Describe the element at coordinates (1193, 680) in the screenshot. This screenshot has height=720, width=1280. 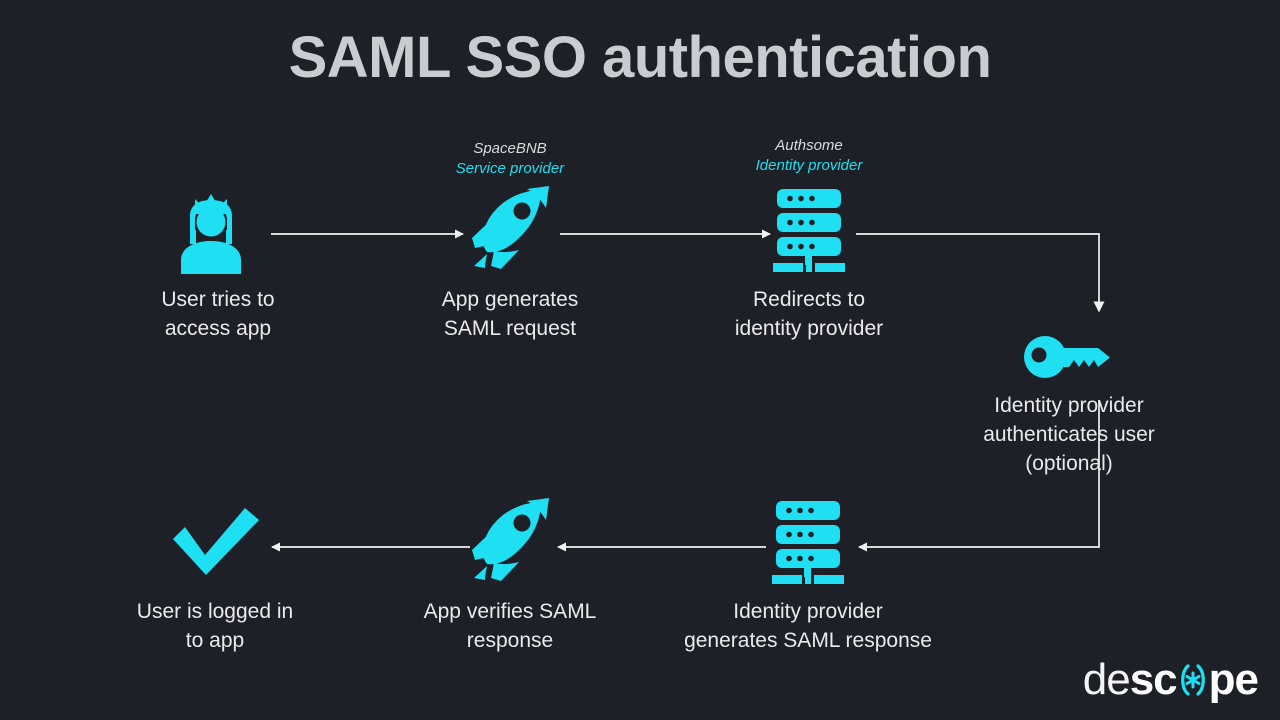
I see `logo-asterisk-mark-icon` at that location.